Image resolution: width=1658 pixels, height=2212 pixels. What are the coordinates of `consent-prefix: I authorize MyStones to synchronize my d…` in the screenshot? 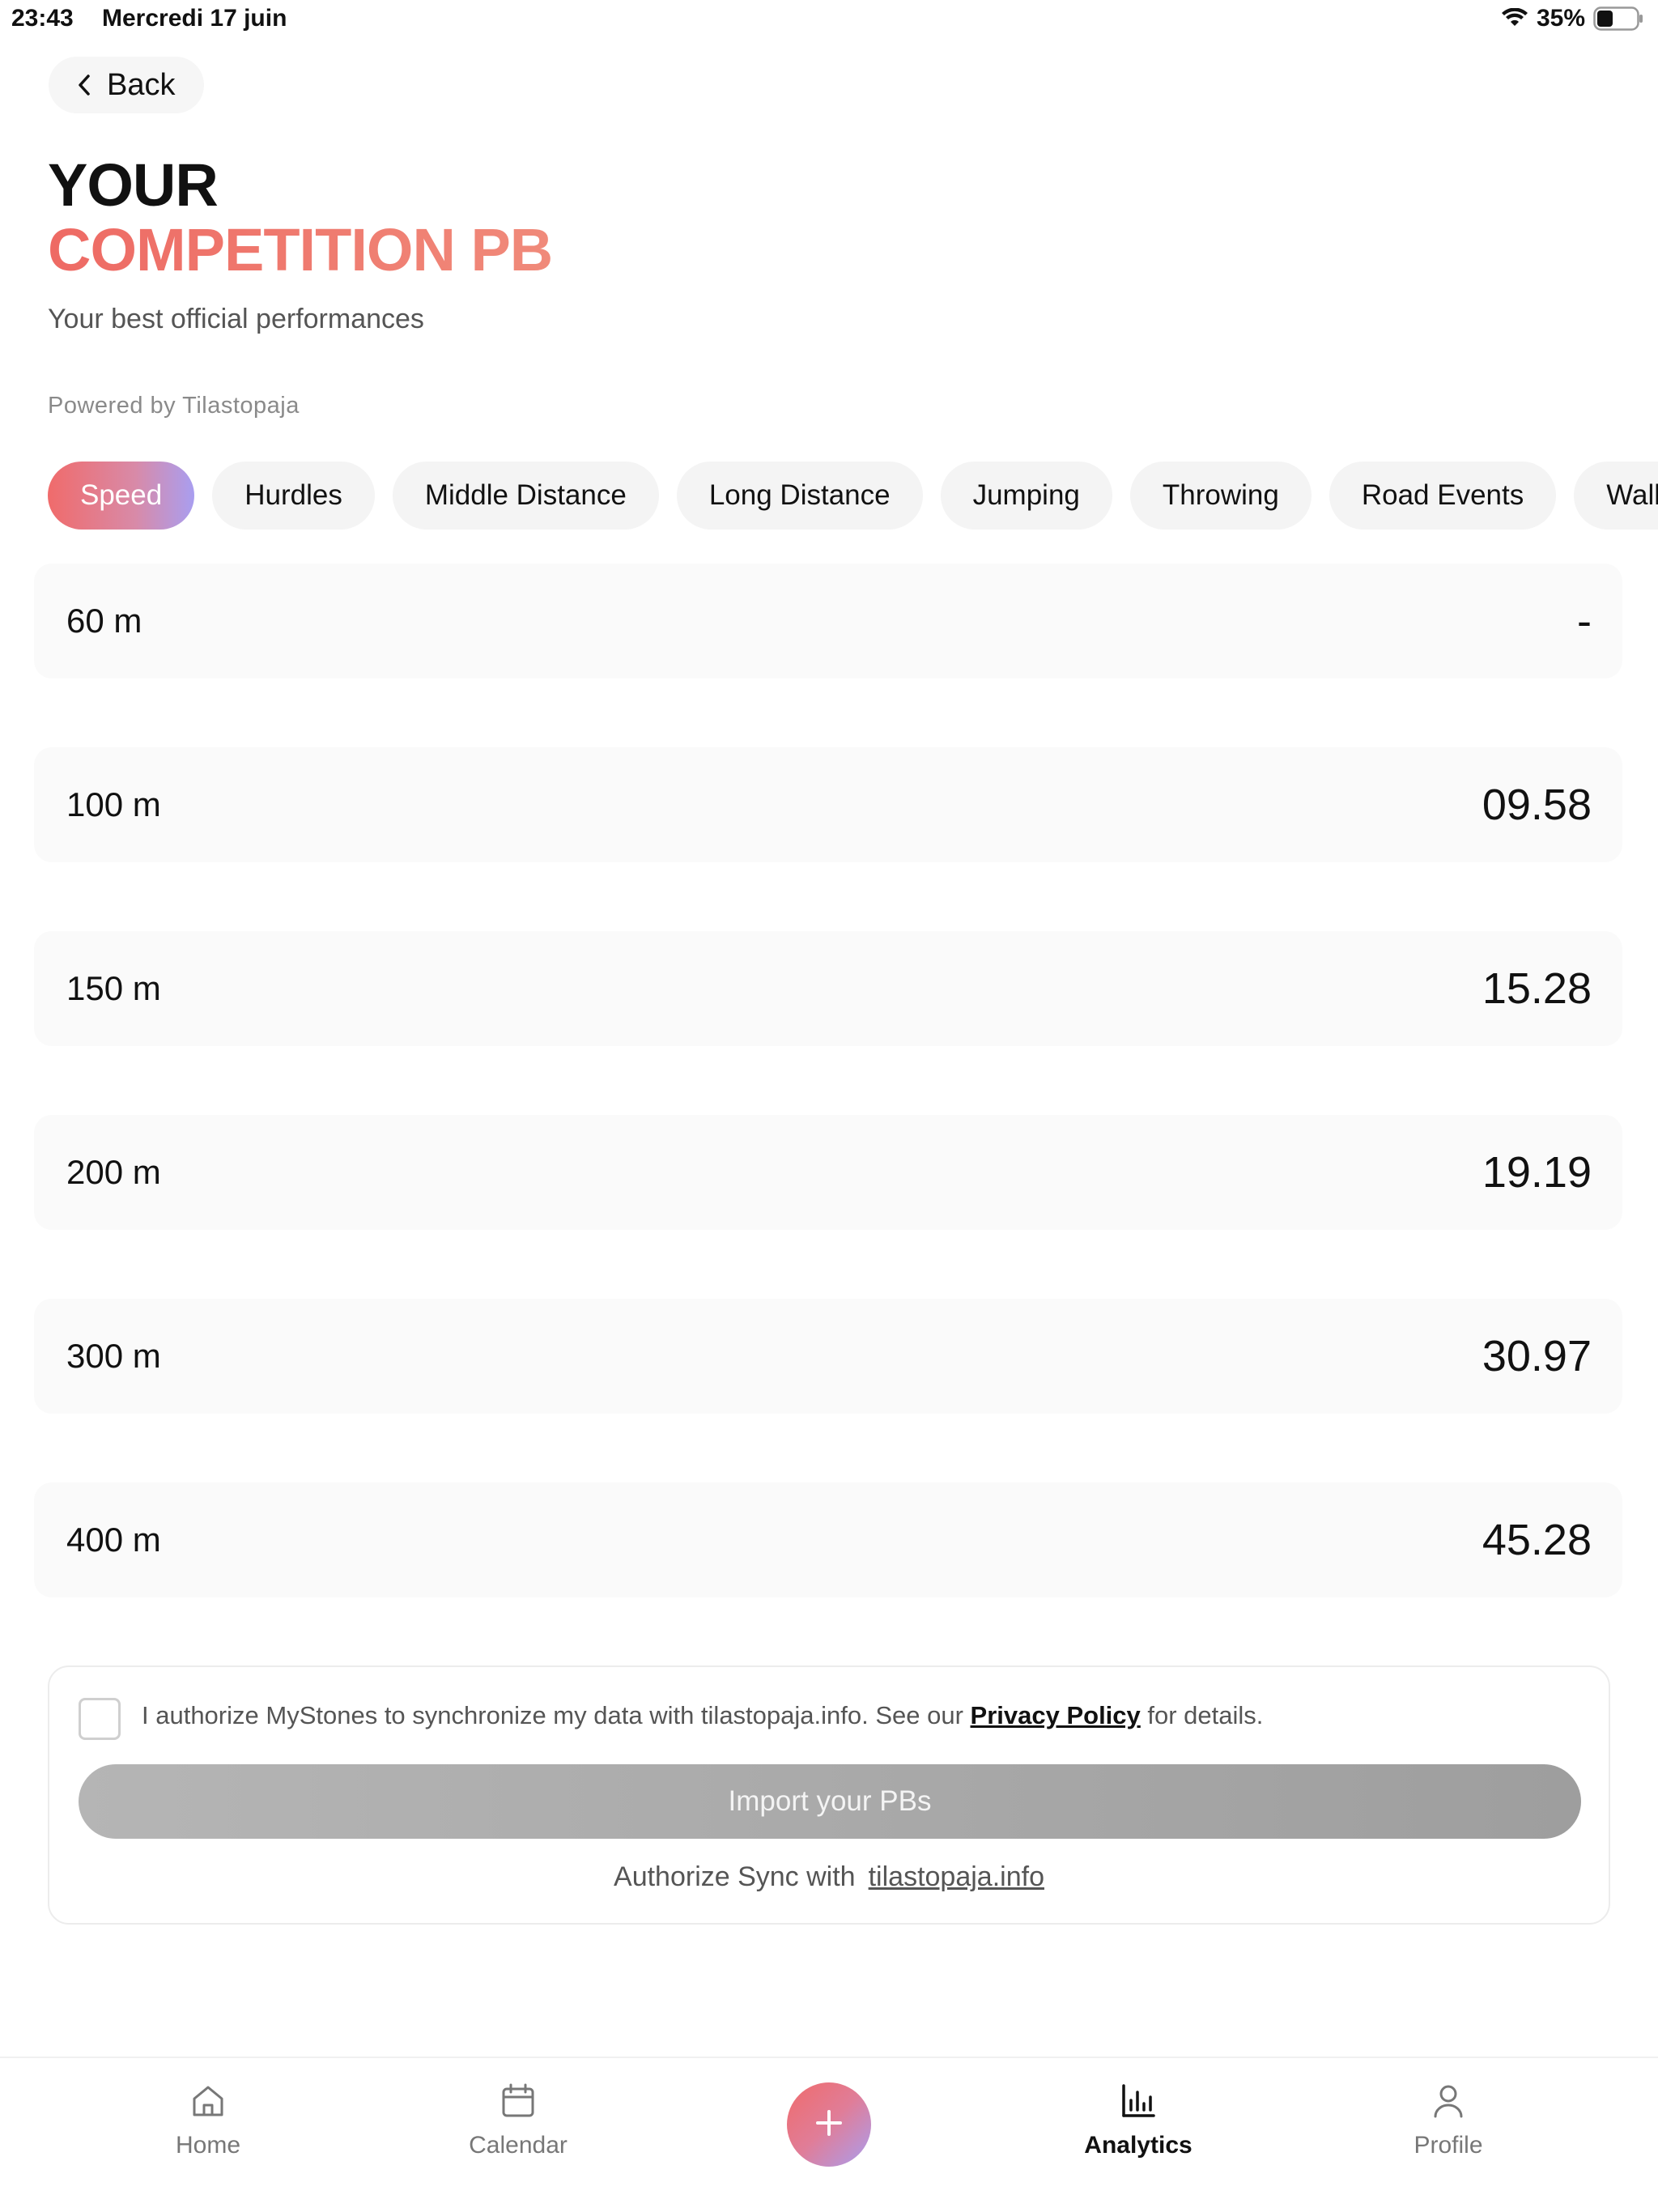 It's located at (556, 1715).